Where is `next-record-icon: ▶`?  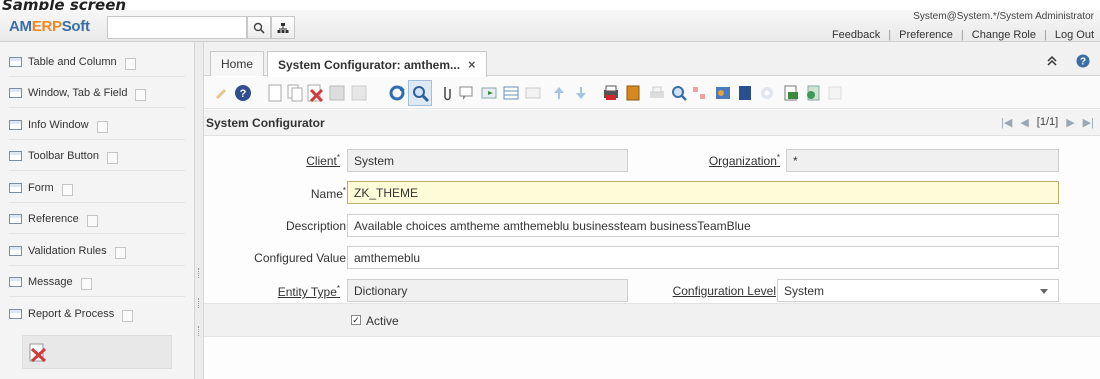 next-record-icon: ▶ is located at coordinates (1070, 122).